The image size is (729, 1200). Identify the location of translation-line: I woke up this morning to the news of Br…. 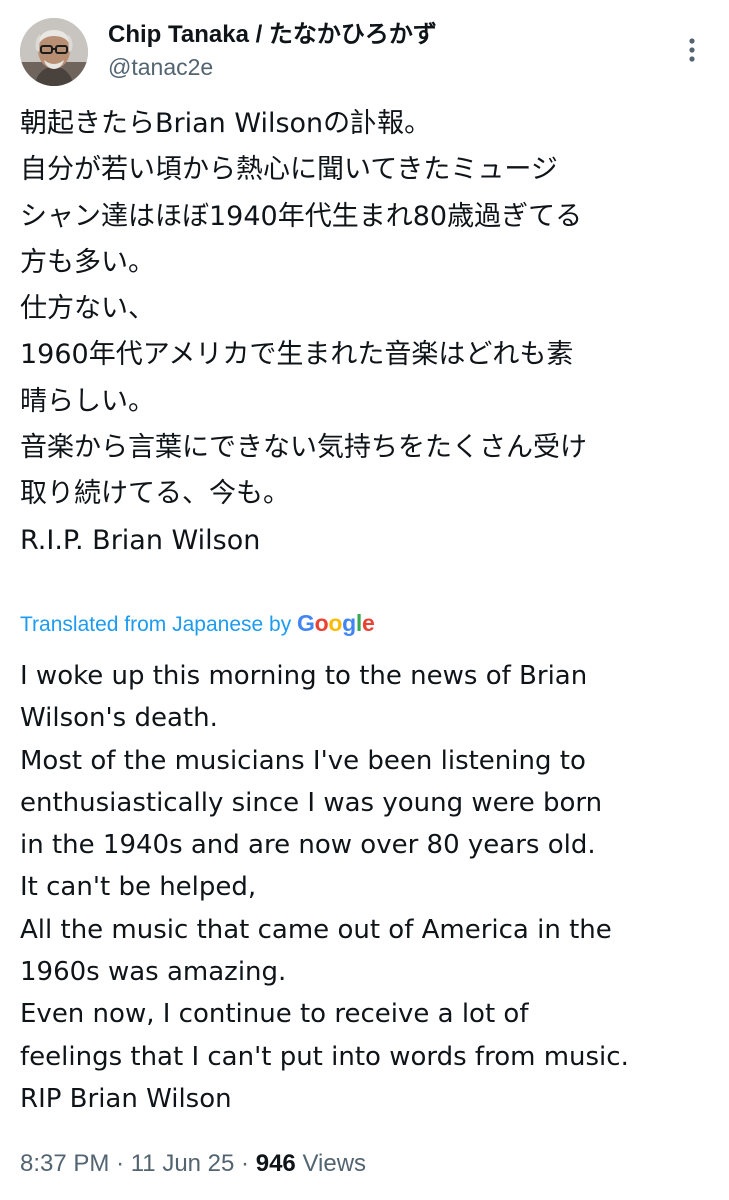
(304, 676).